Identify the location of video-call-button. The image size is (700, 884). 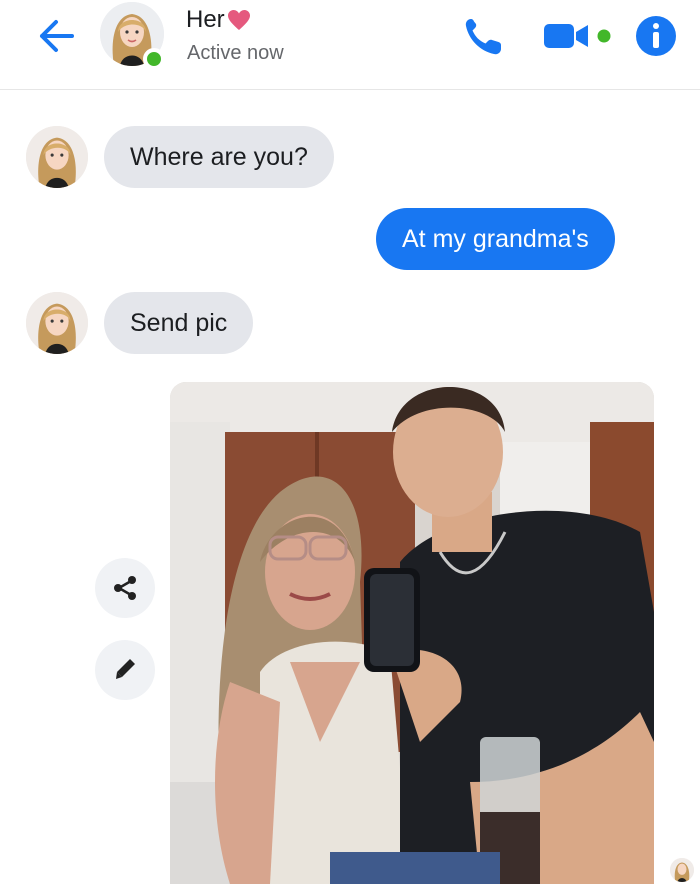
(581, 36).